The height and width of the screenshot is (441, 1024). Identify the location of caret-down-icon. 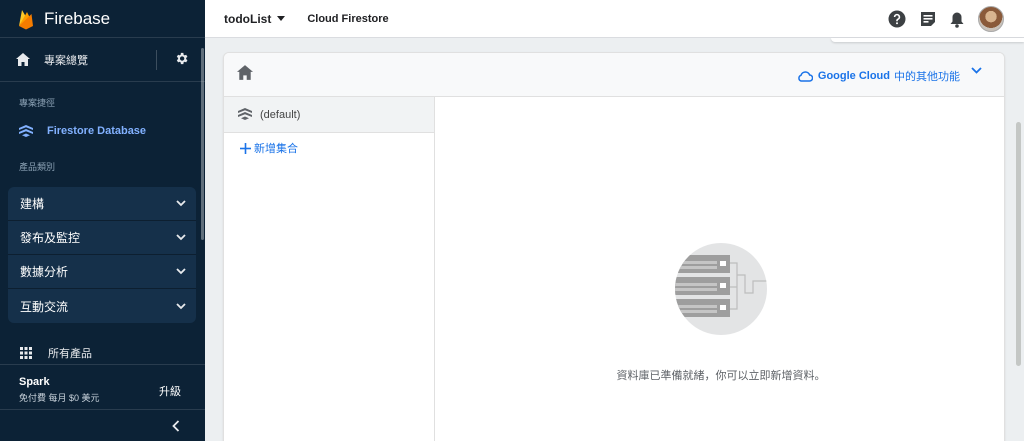
(281, 18).